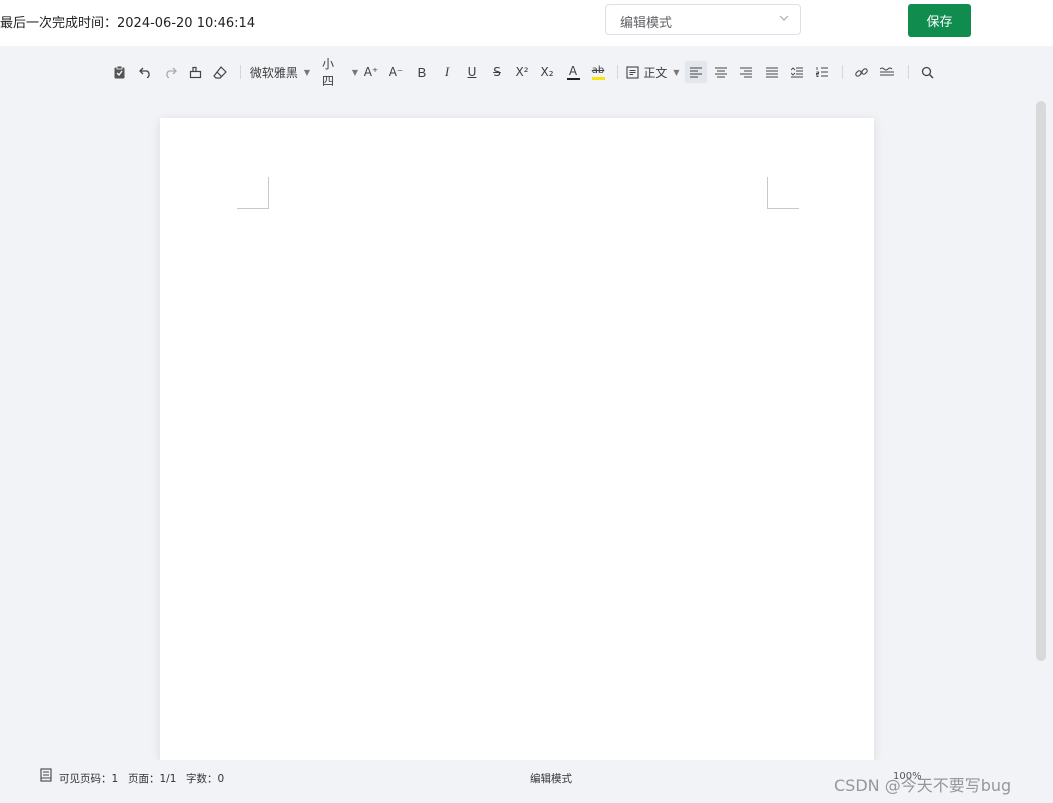 Image resolution: width=1053 pixels, height=803 pixels. I want to click on align-justify-icon, so click(772, 72).